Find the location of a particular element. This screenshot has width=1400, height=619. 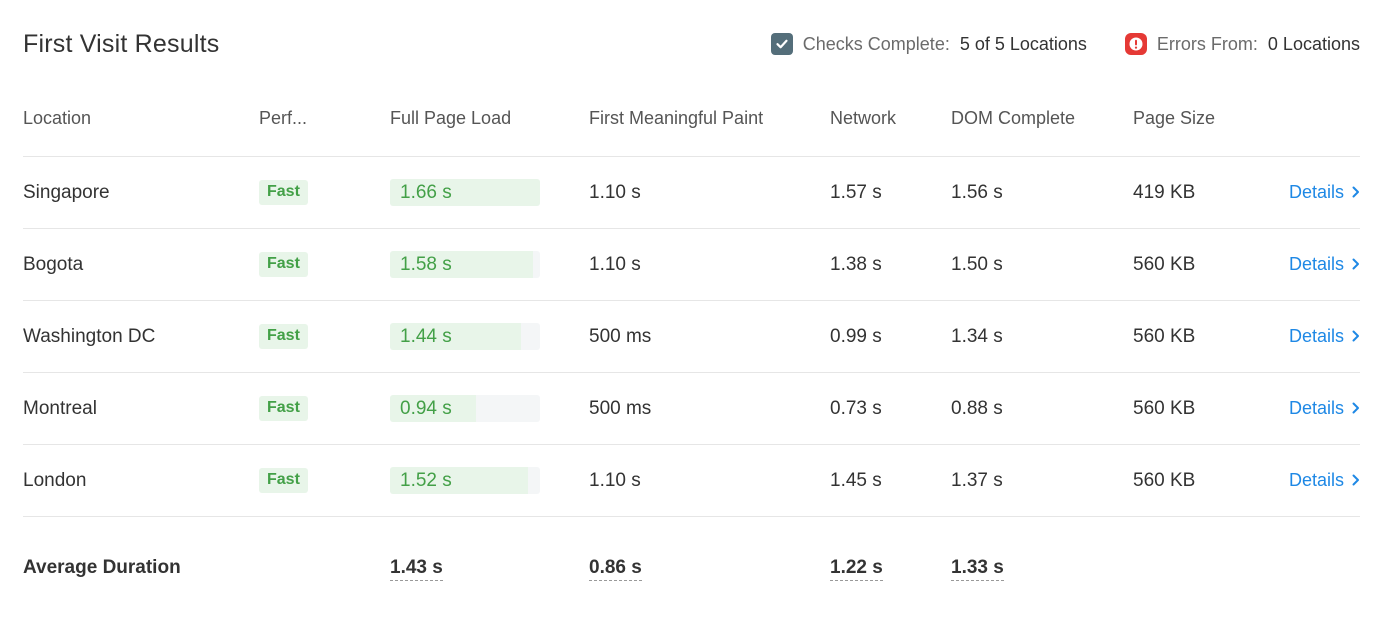

col-details is located at coordinates (1311, 118).